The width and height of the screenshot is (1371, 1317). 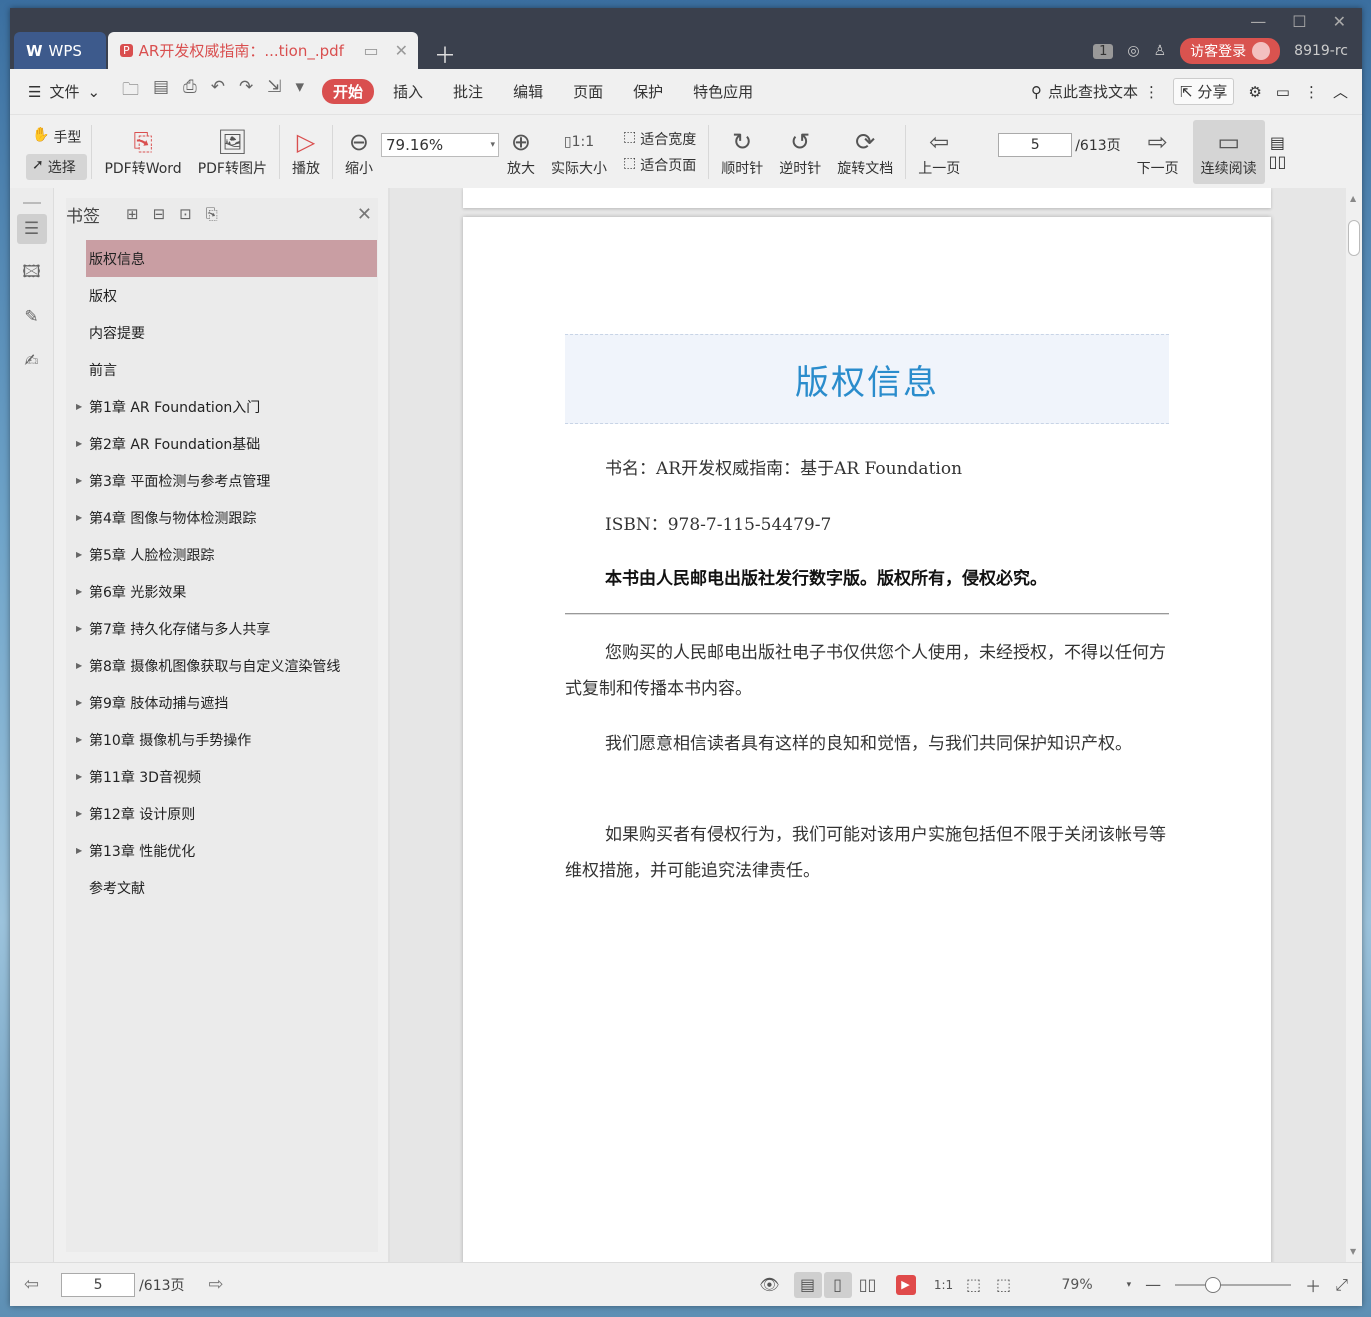 What do you see at coordinates (222, 850) in the screenshot?
I see `bookmark-item: ▶ 第13章 性能优化` at bounding box center [222, 850].